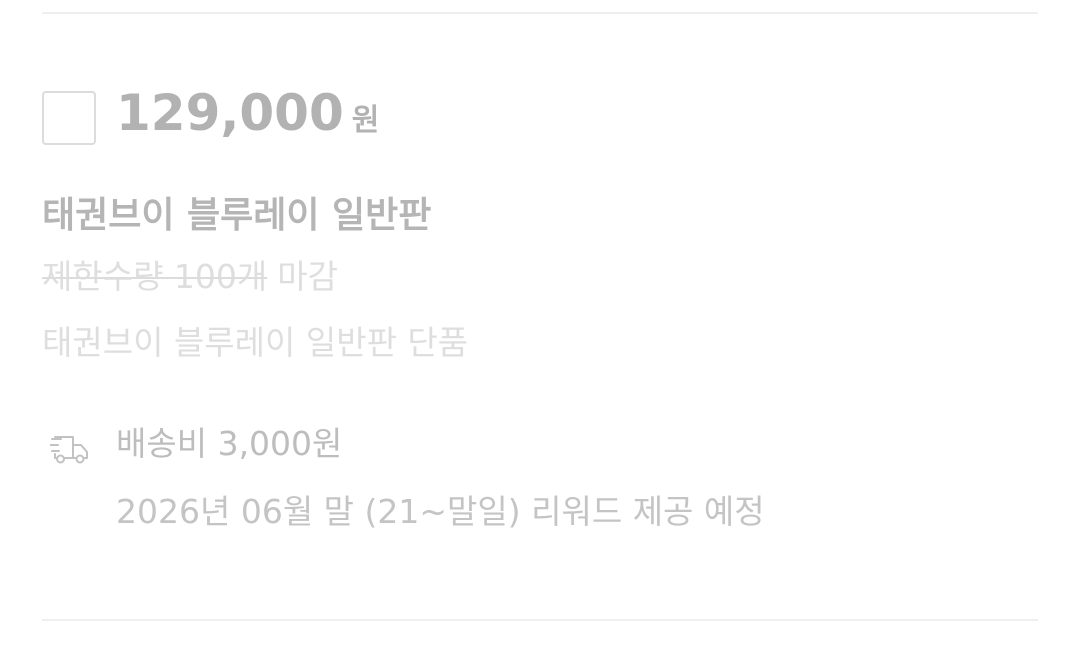  What do you see at coordinates (155, 276) in the screenshot?
I see `limited-quantity-text: 제한수량 100개` at bounding box center [155, 276].